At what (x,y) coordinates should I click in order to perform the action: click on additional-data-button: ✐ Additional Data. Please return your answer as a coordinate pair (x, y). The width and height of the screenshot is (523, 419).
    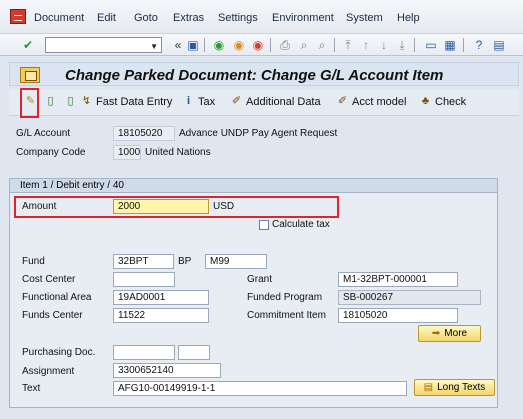
    Looking at the image, I should click on (275, 101).